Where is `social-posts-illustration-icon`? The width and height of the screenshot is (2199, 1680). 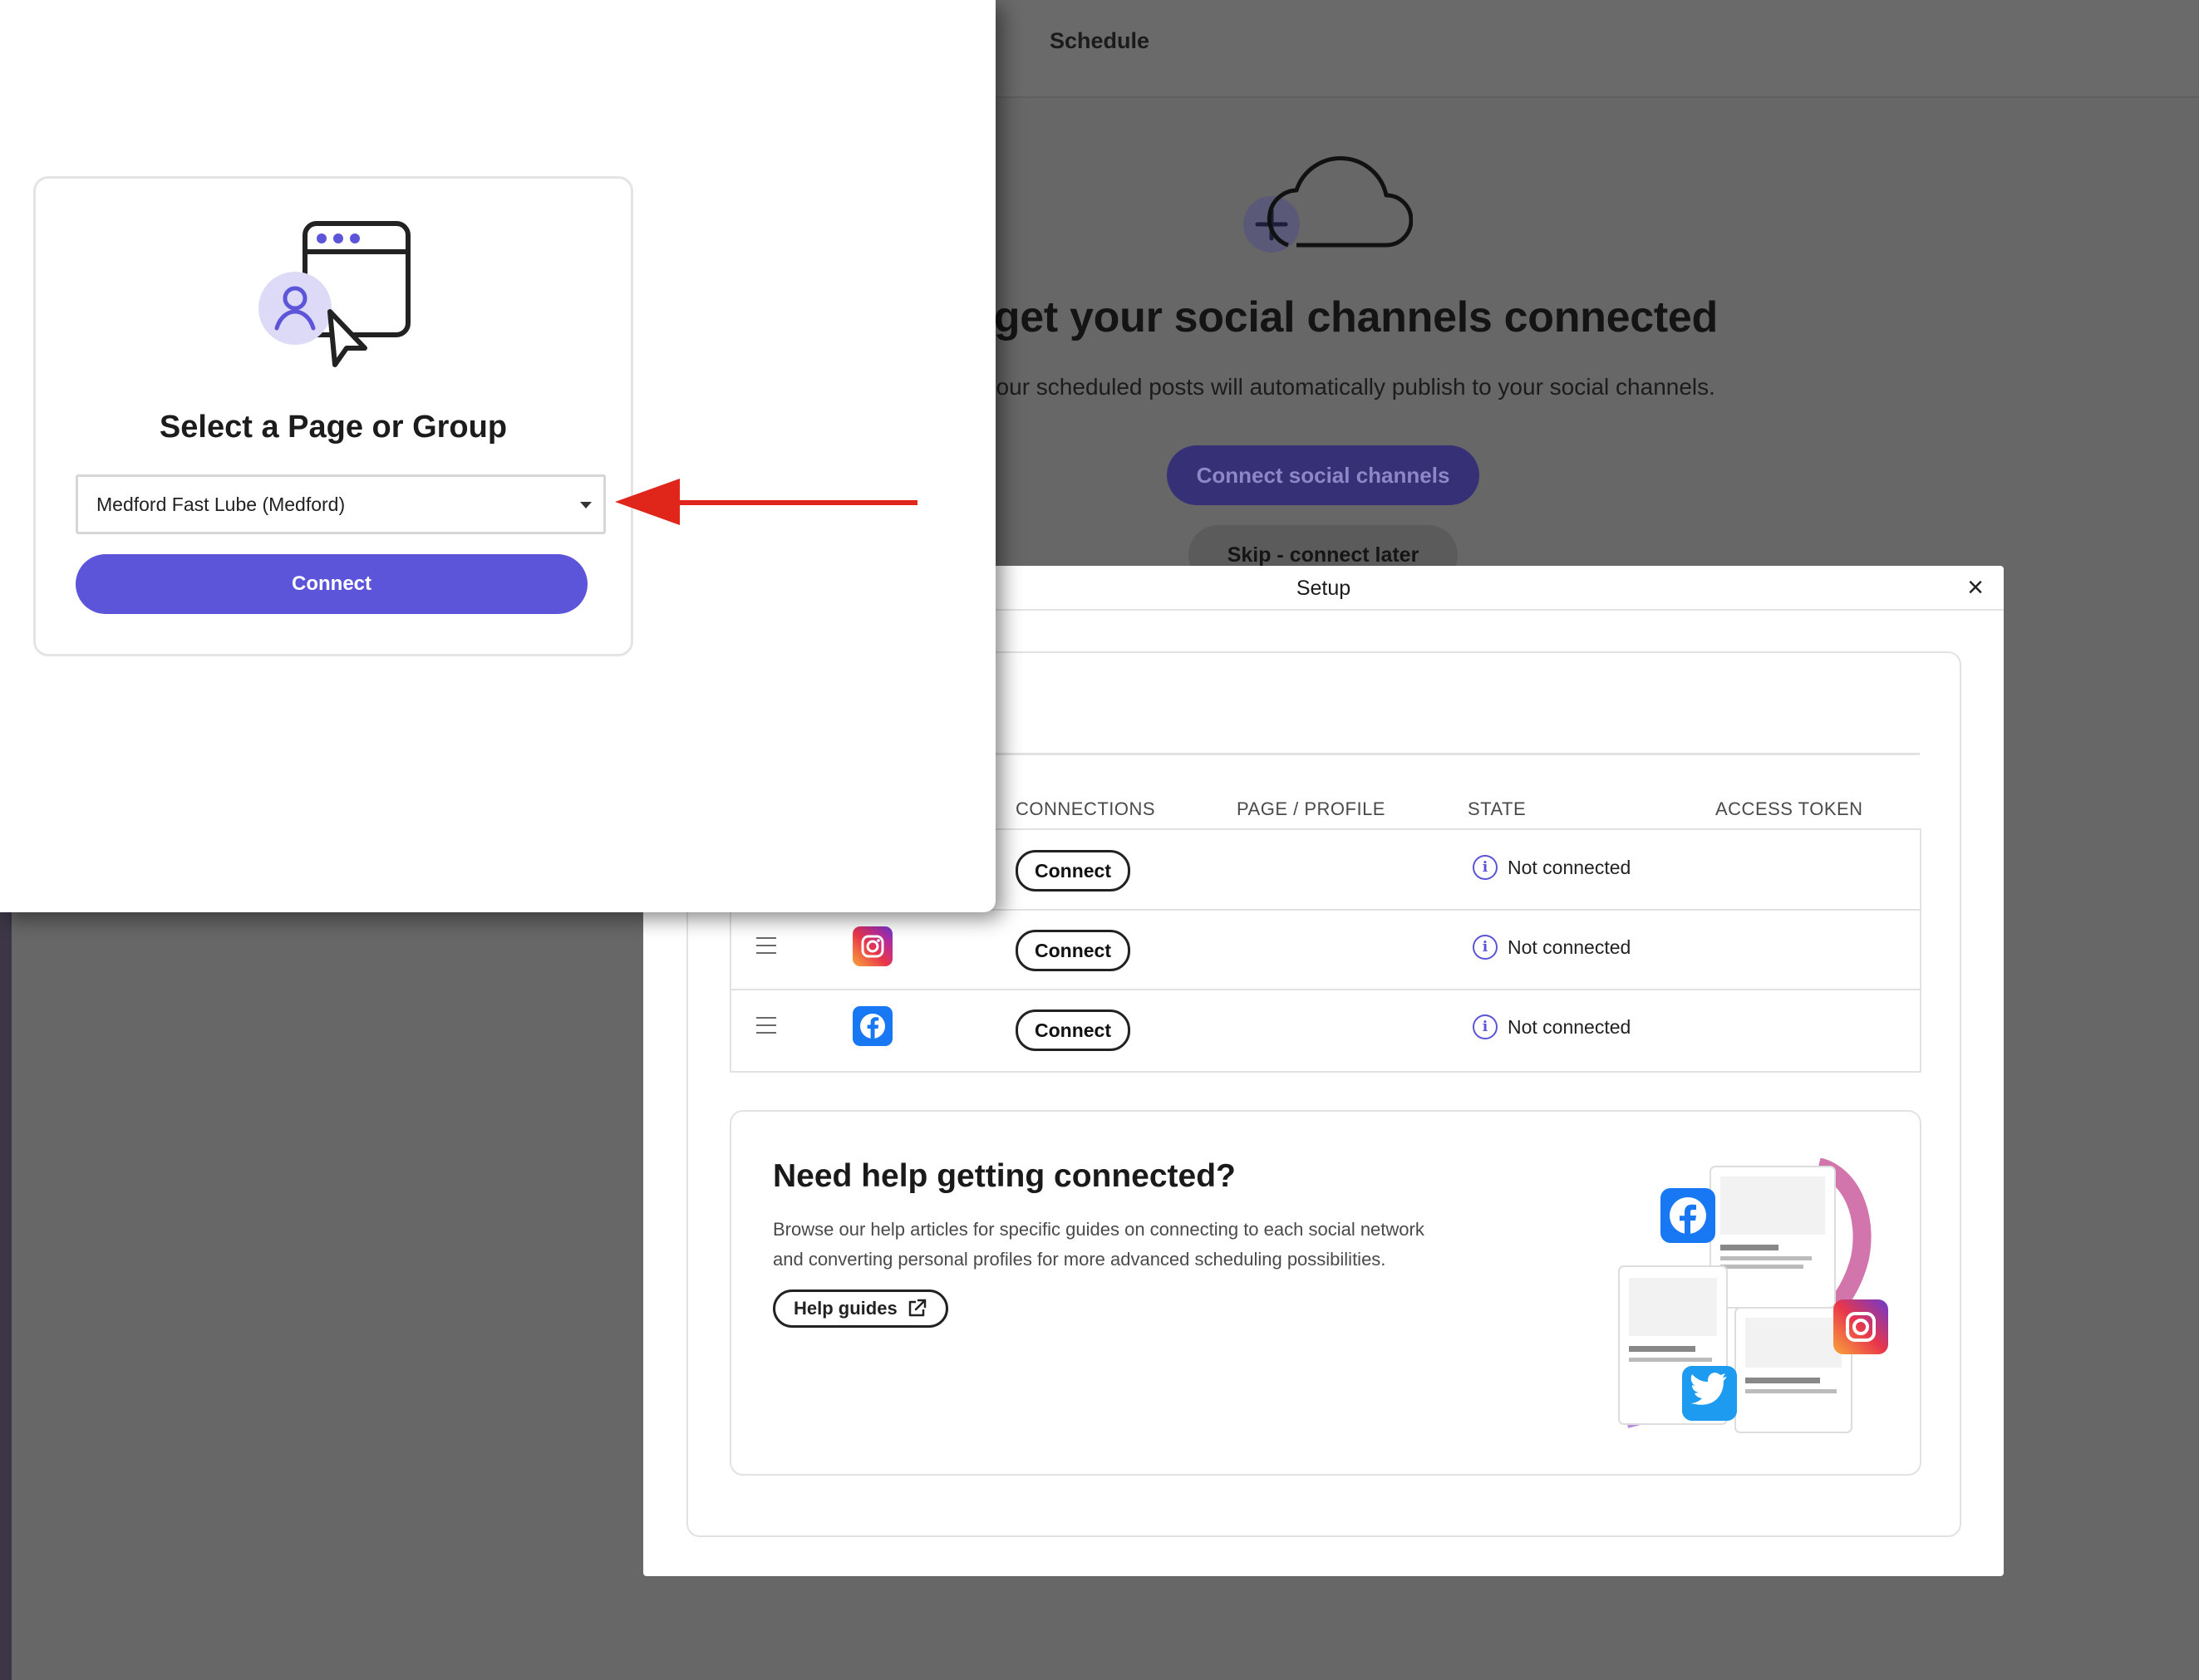 social-posts-illustration-icon is located at coordinates (1753, 1295).